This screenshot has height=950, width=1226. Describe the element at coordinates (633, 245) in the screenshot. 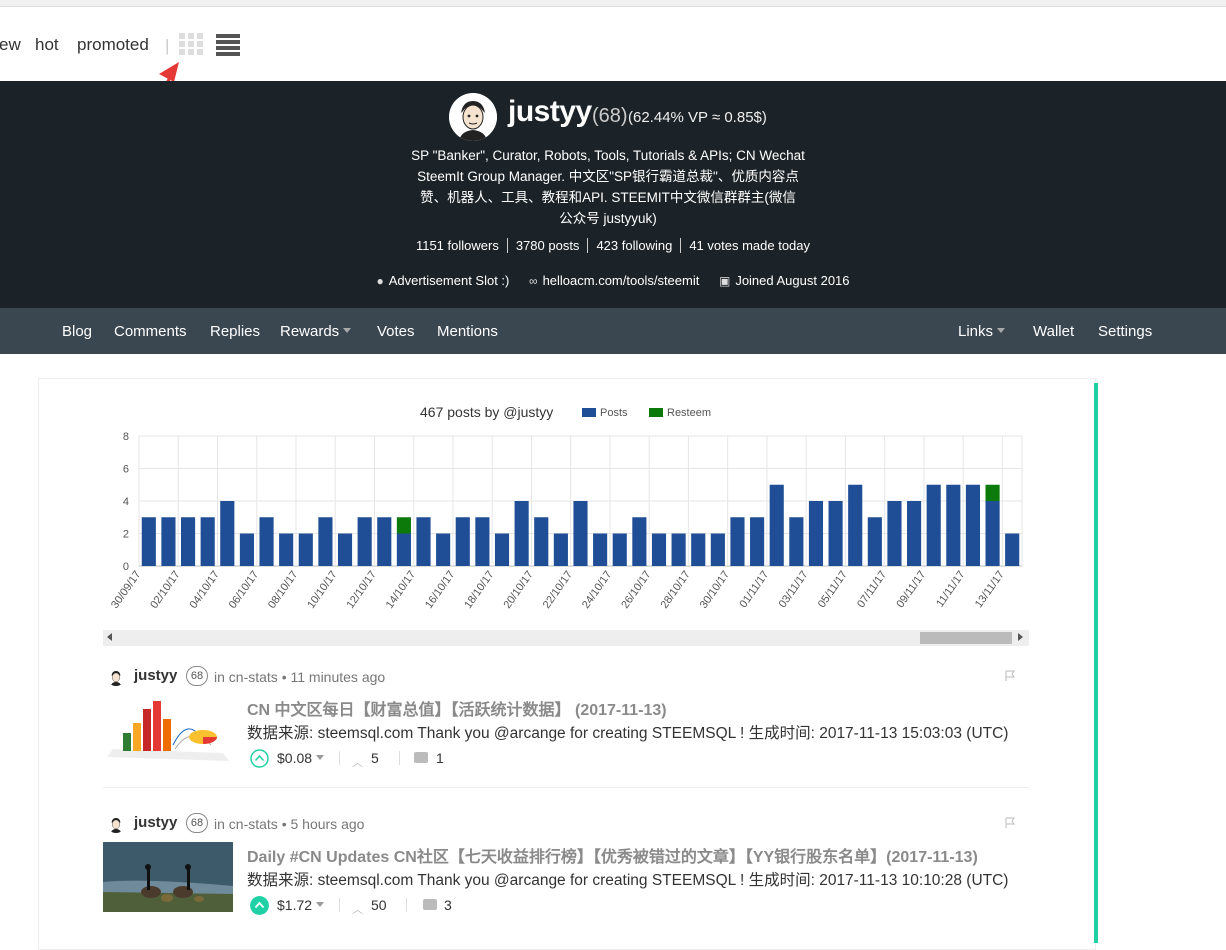

I see `following-count: 423 following` at that location.